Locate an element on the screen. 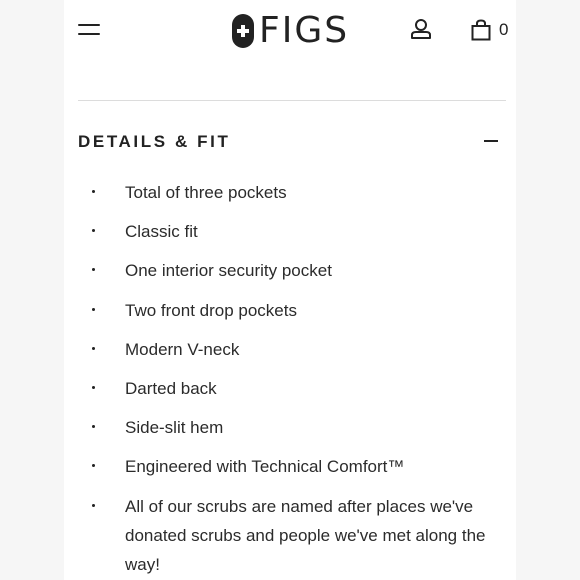 This screenshot has width=580, height=580. figs-logo-icon is located at coordinates (243, 31).